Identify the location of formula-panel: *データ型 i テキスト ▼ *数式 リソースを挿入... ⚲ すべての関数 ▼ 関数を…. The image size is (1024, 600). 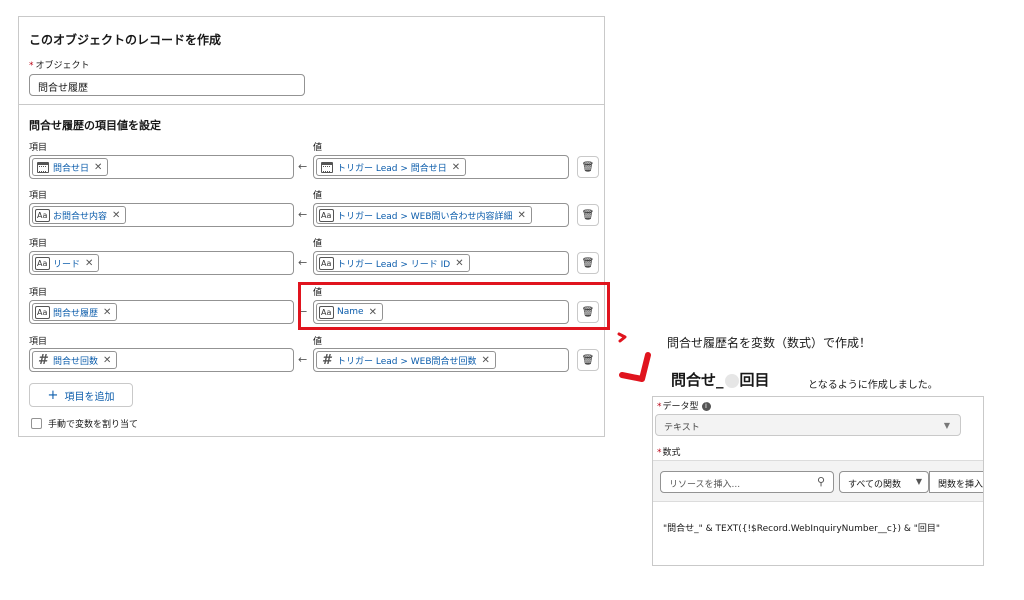
(818, 481).